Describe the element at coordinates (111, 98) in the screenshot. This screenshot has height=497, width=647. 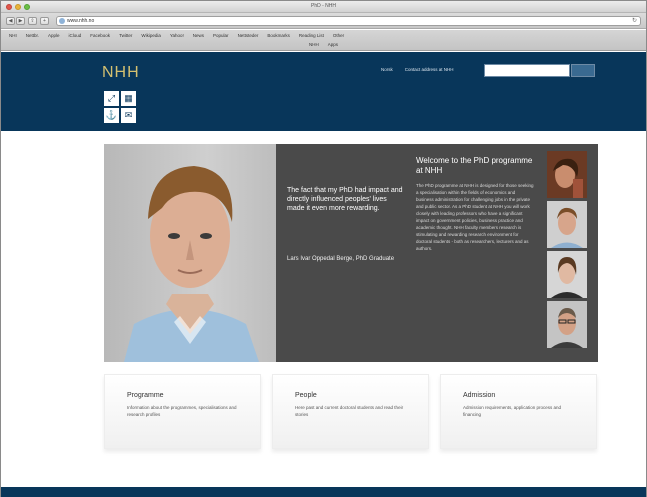
I see `resize-icon: ⤢` at that location.